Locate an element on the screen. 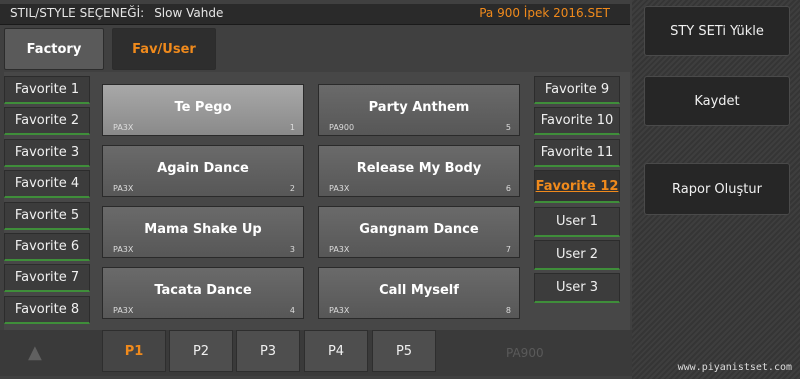  create-report-button: Rapor Oluştur is located at coordinates (717, 189).